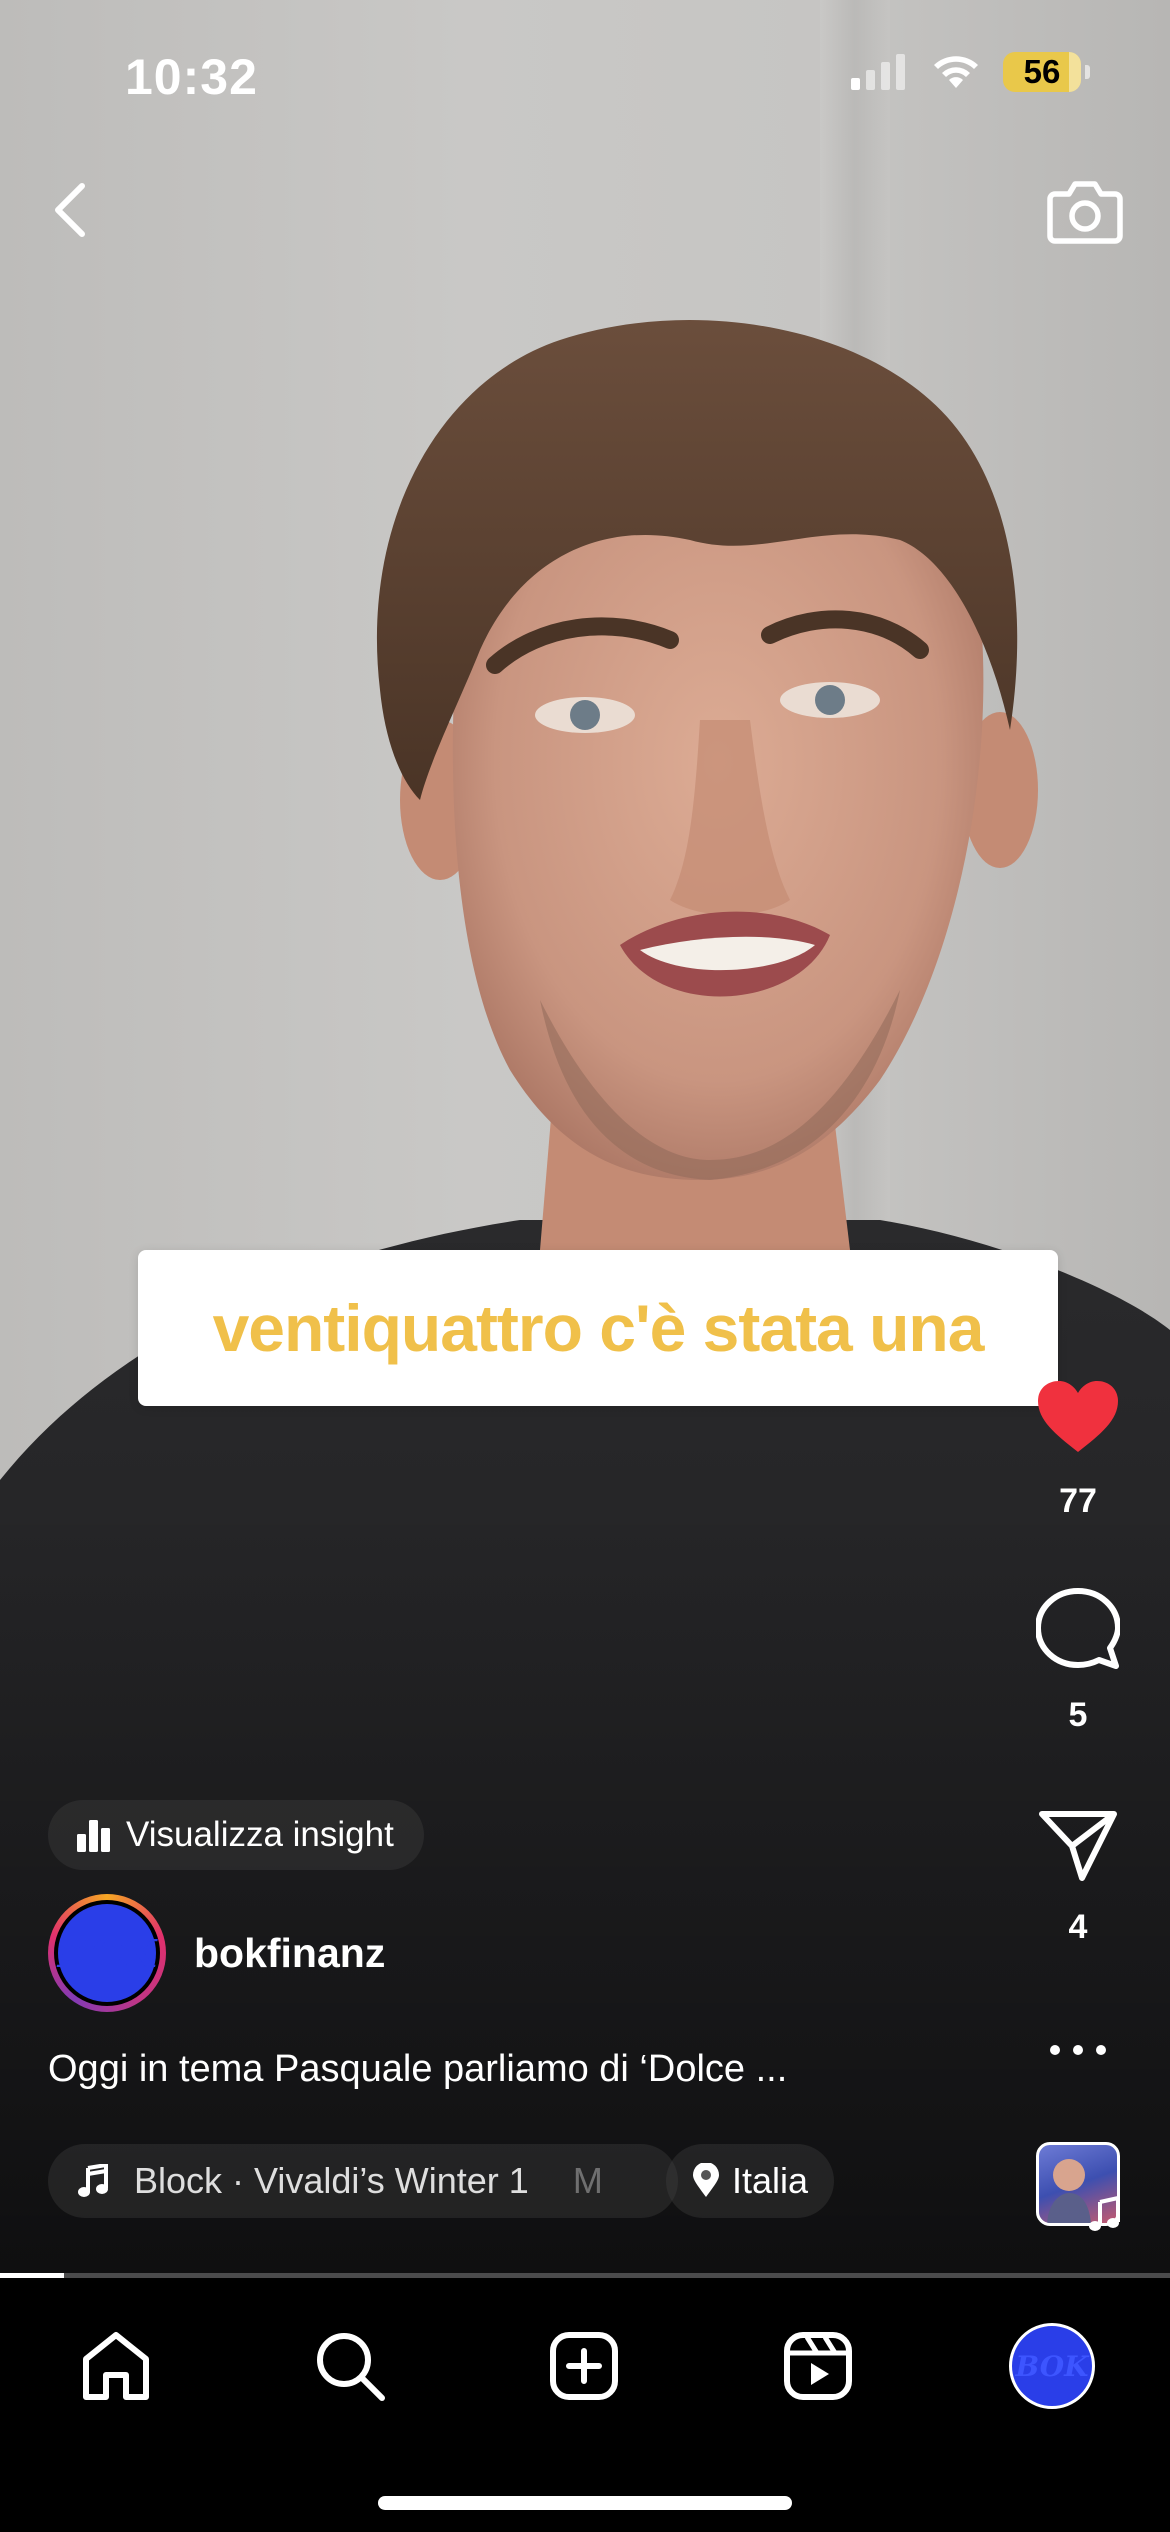  I want to click on audio-track-pill: Block · Vivaldi’s Winter 1 M, so click(363, 2181).